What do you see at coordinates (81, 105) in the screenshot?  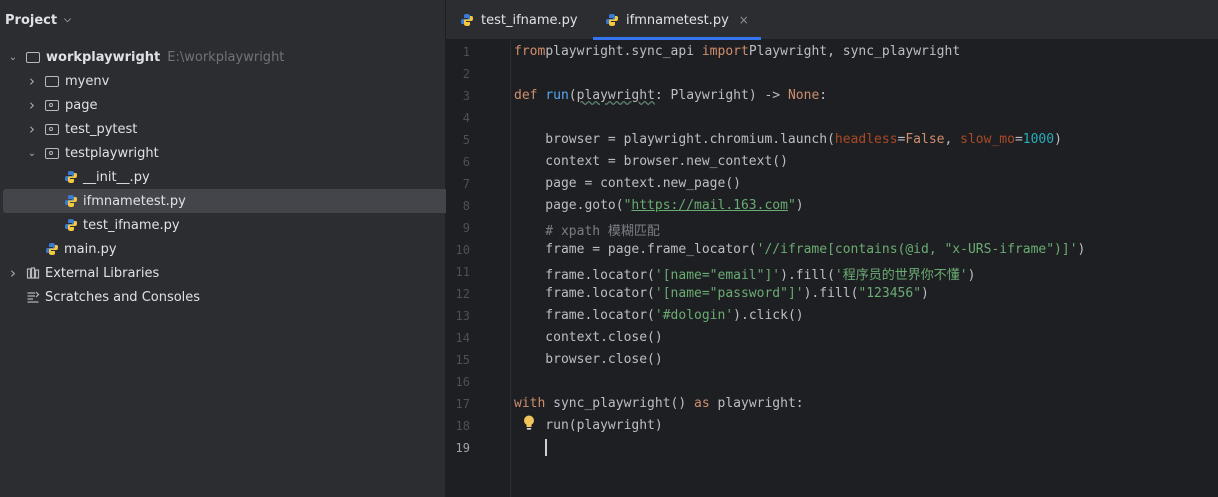 I see `tree-item-label: page` at bounding box center [81, 105].